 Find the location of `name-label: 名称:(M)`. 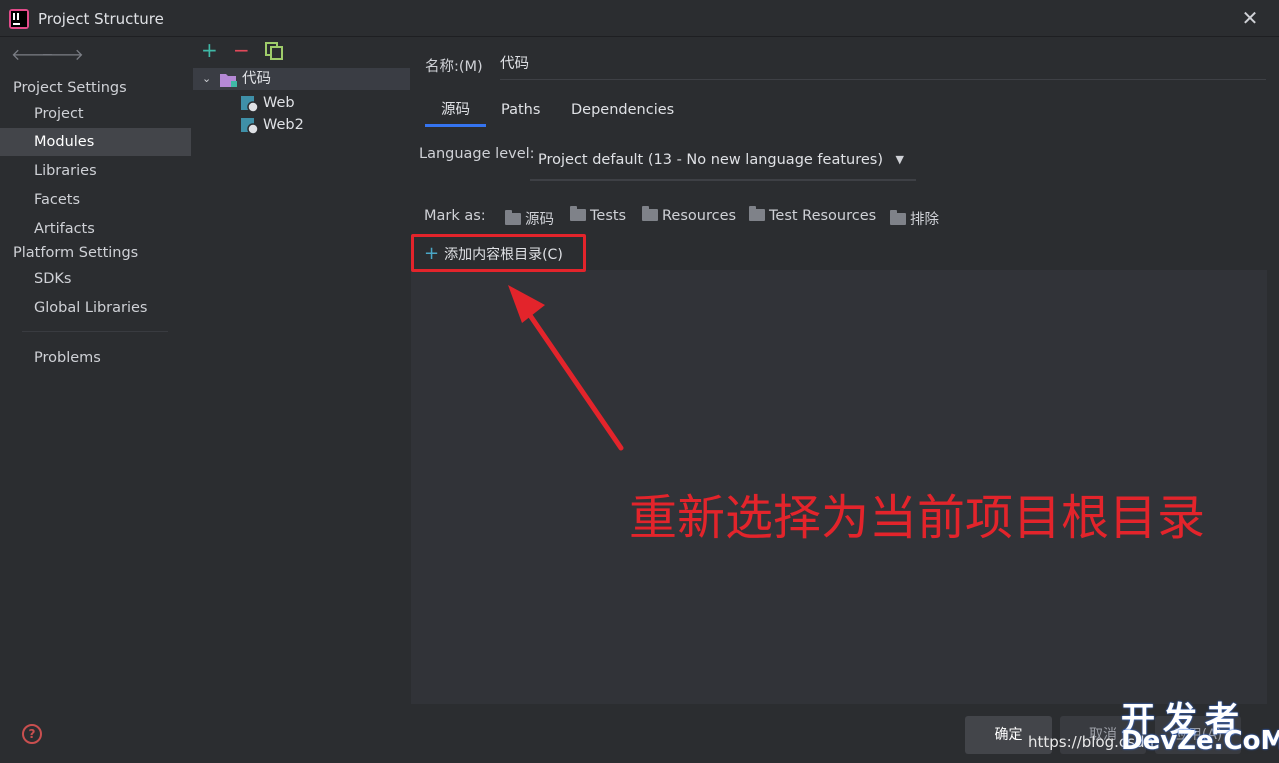

name-label: 名称:(M) is located at coordinates (454, 67).